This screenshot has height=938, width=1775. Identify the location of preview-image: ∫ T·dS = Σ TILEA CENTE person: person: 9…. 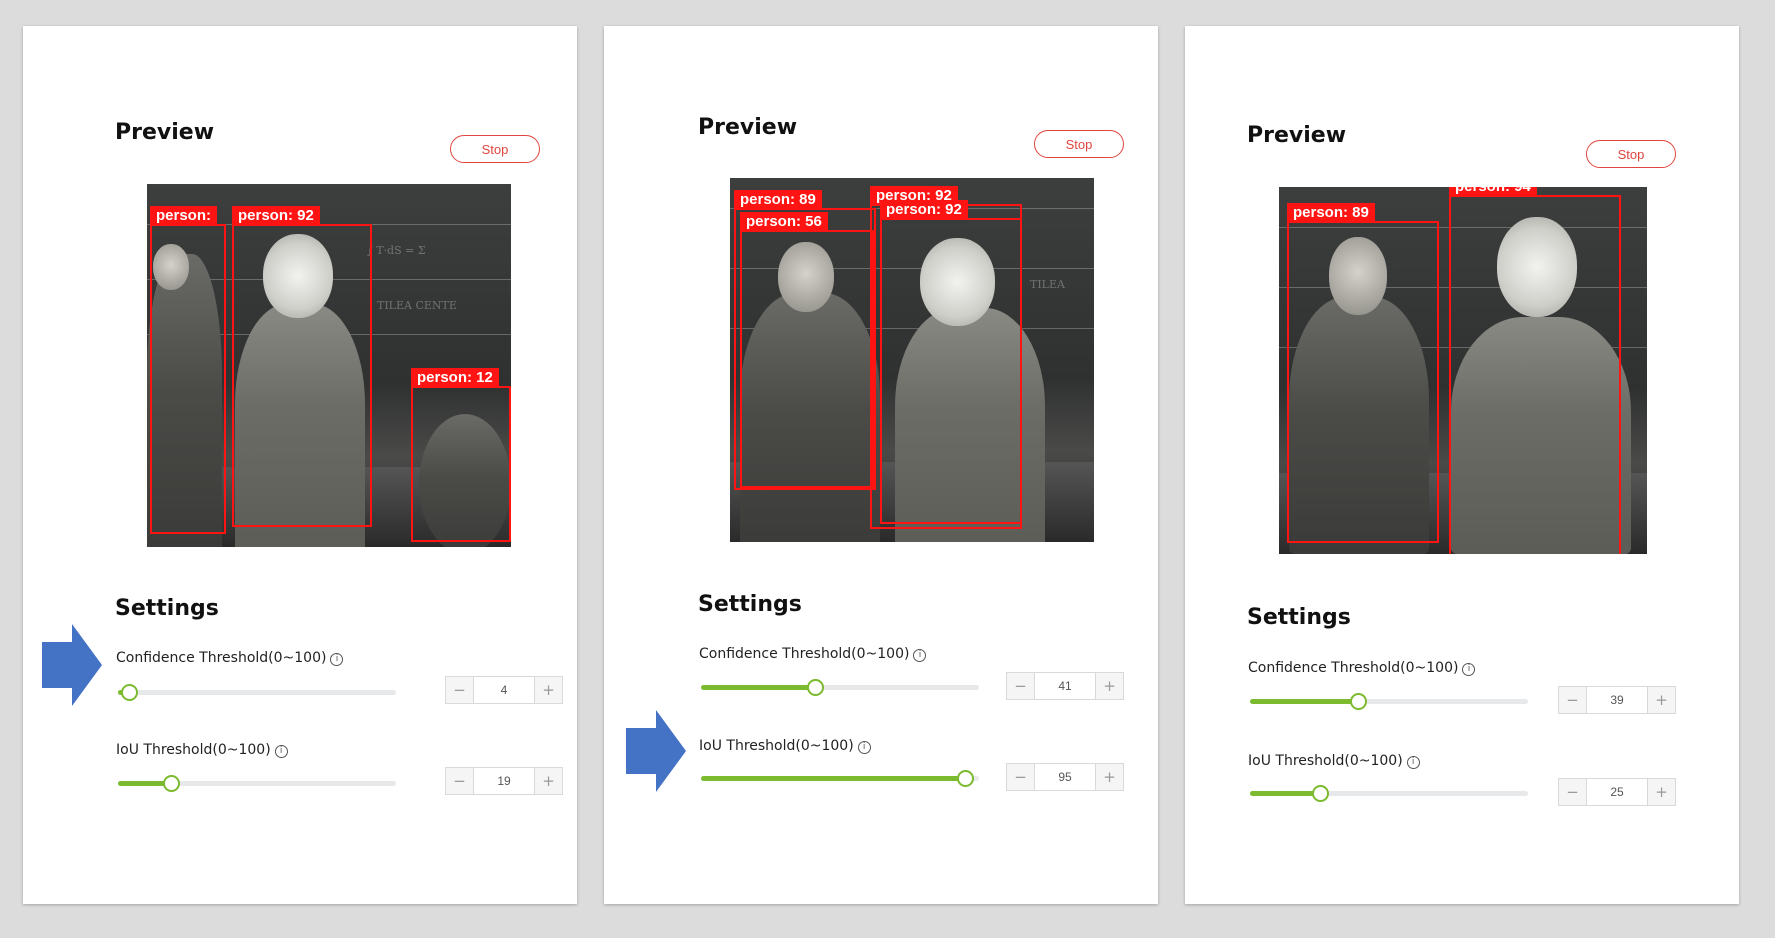
(329, 365).